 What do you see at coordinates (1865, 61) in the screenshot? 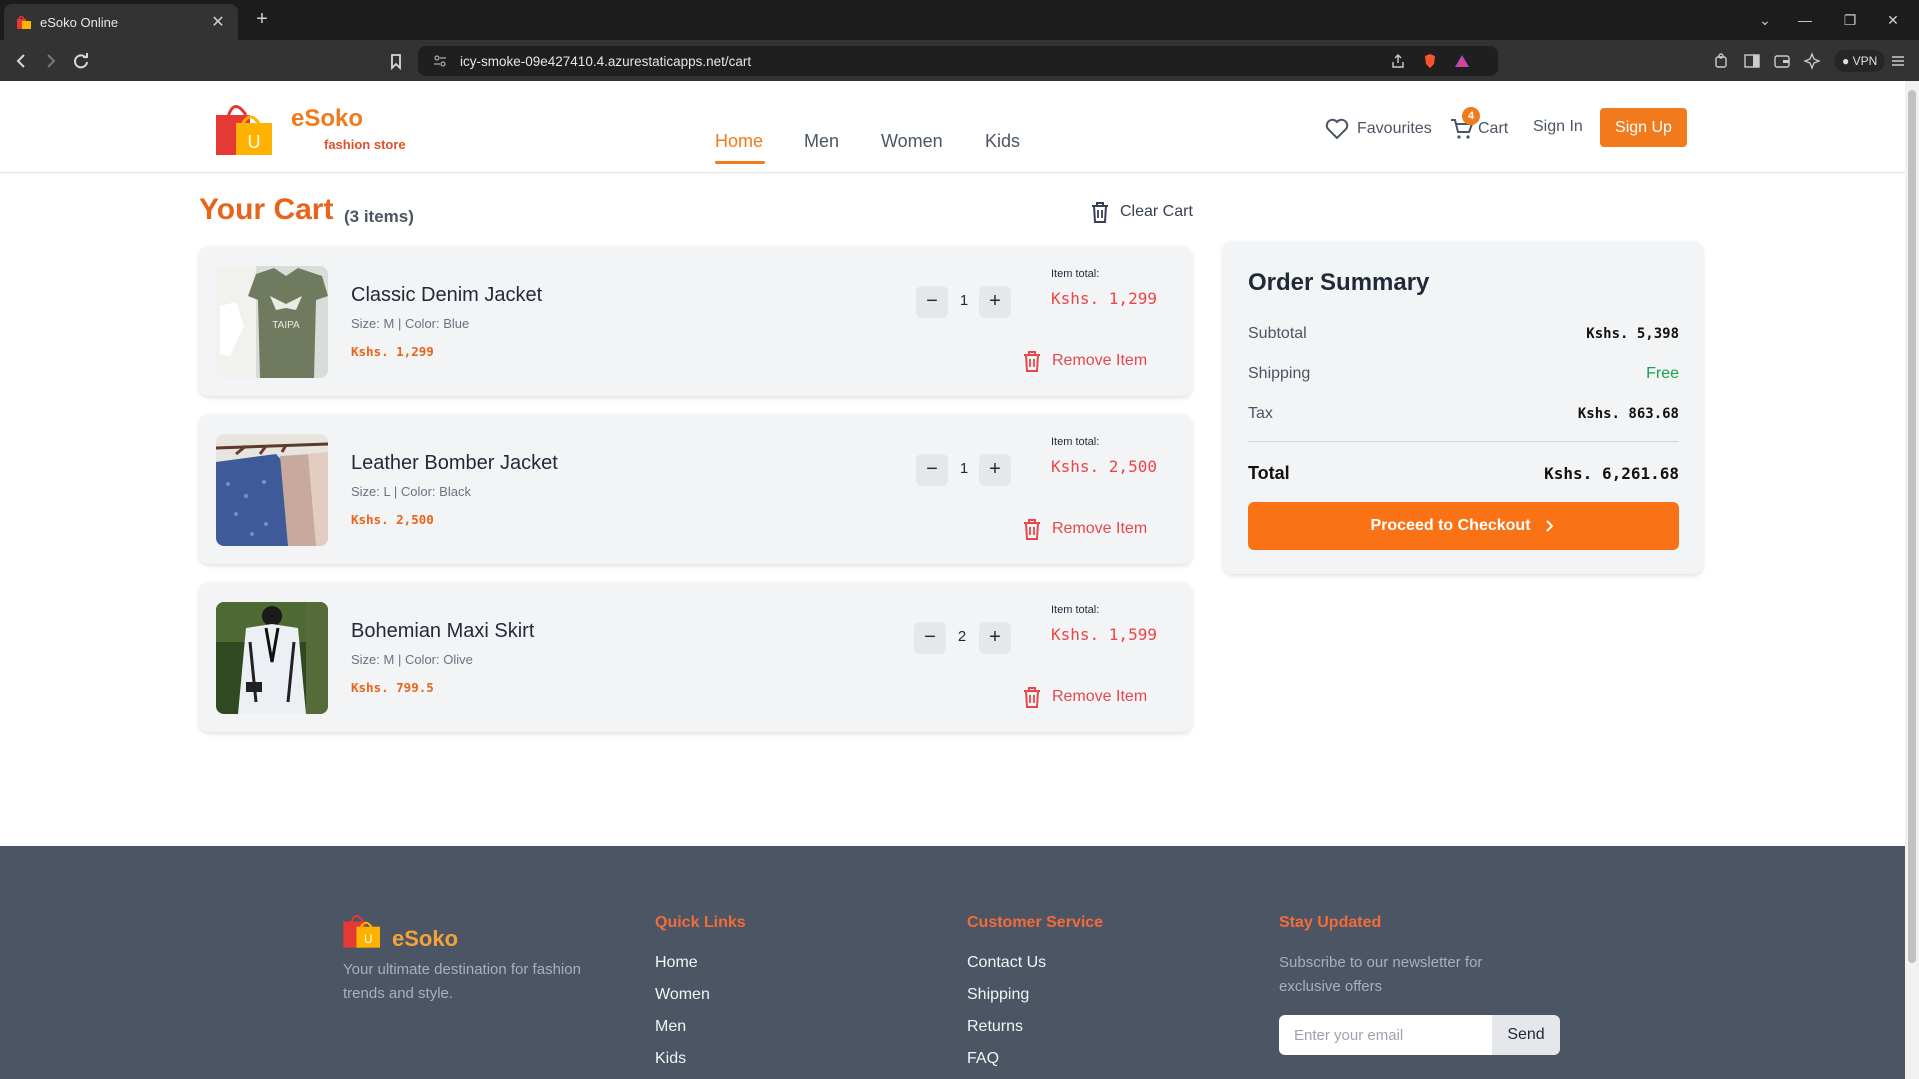
I see `vpn-label: VPN` at bounding box center [1865, 61].